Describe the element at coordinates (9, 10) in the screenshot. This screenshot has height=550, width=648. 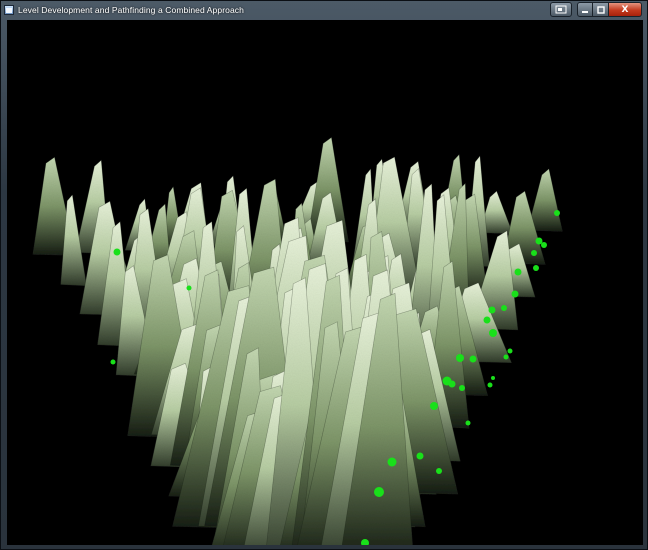
I see `app-icon` at that location.